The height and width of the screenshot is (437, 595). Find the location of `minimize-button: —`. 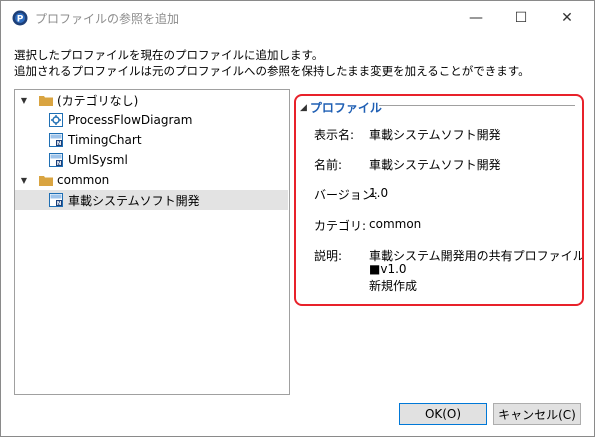

minimize-button: — is located at coordinates (476, 18).